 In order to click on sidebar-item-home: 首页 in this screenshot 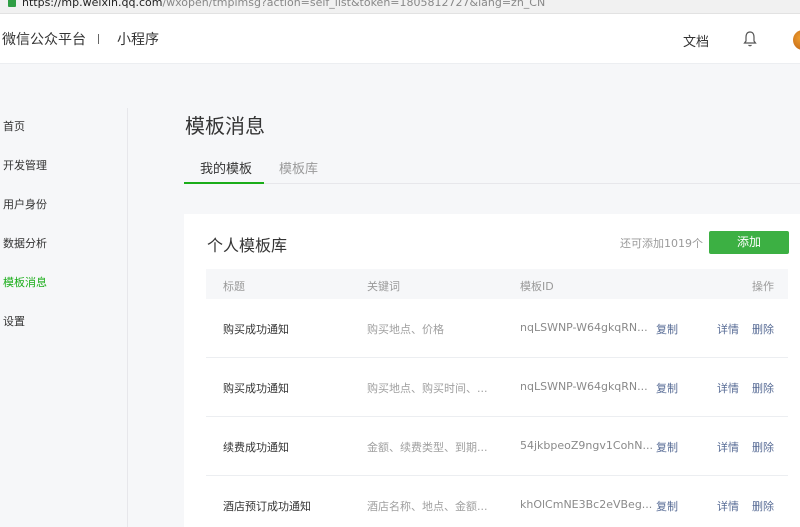, I will do `click(14, 126)`.